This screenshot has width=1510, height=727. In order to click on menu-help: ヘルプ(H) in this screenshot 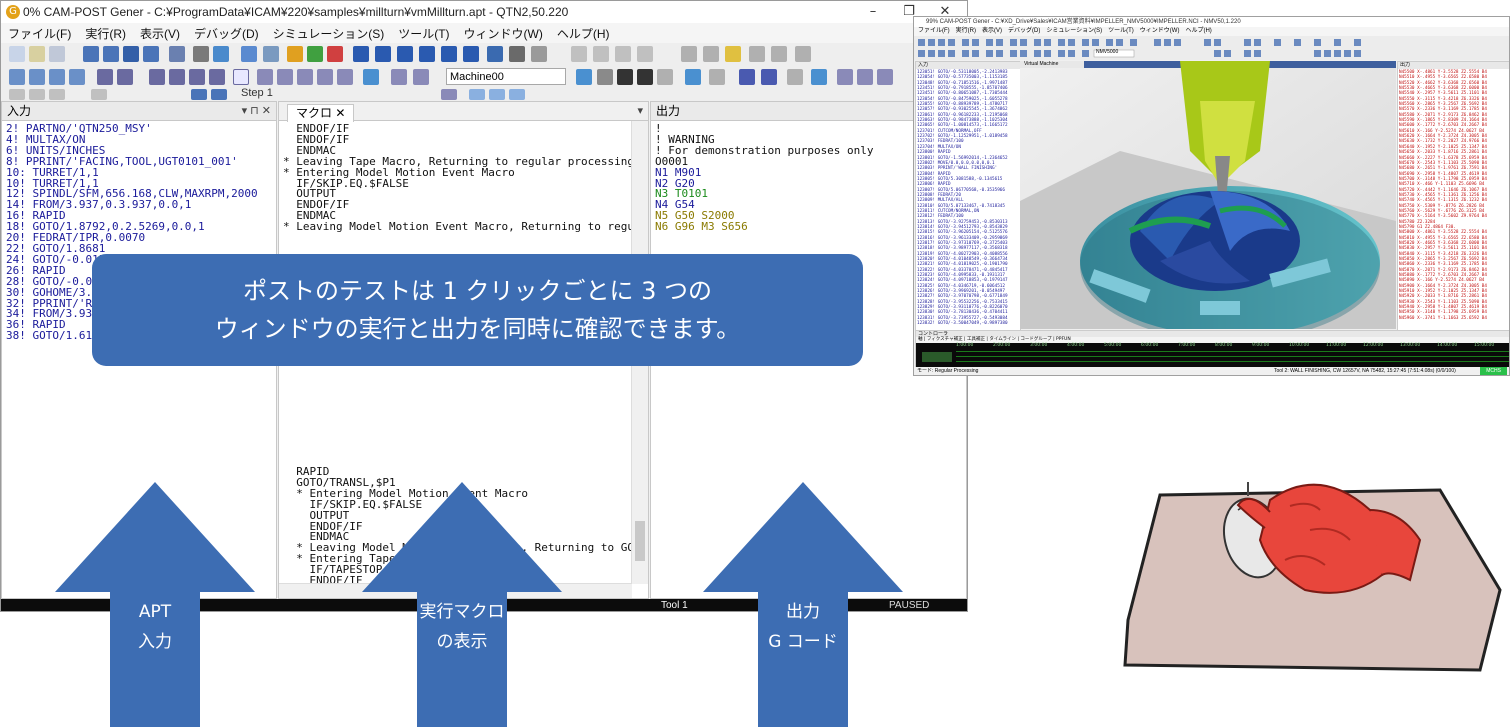, I will do `click(583, 32)`.